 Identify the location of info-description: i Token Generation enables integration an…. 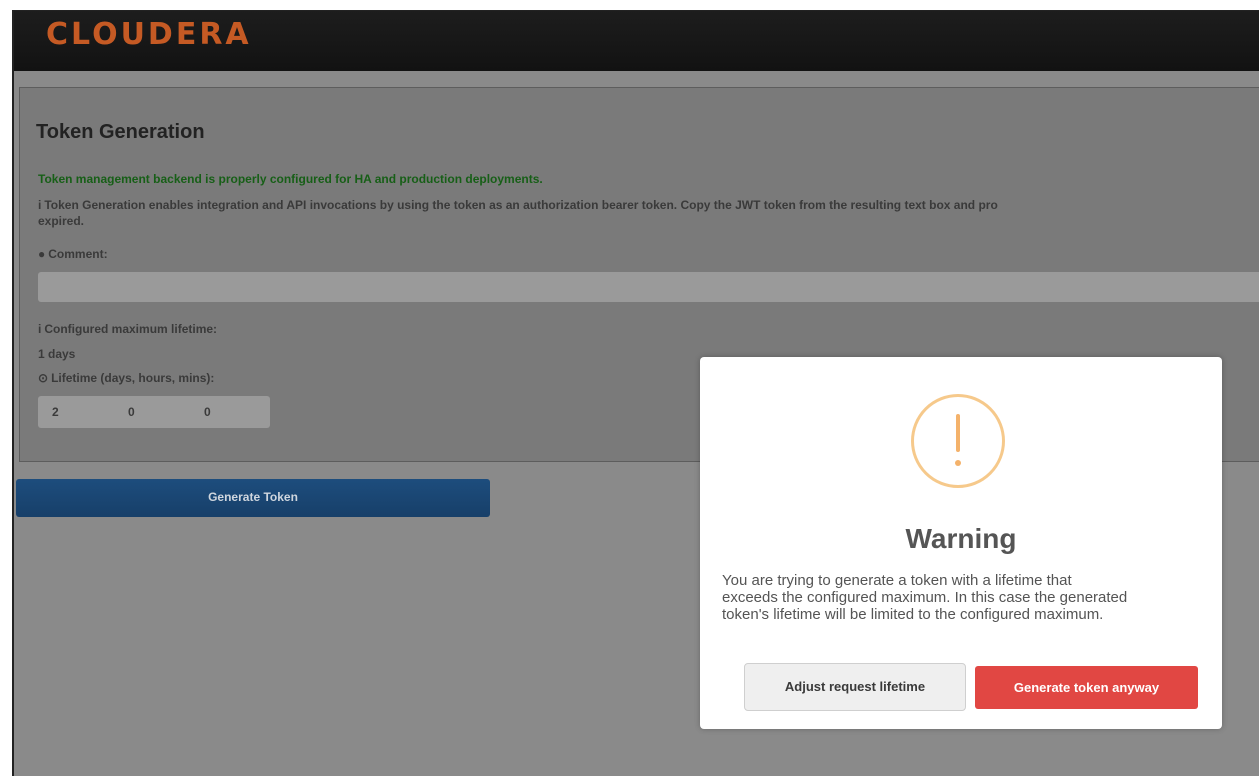
(648, 213).